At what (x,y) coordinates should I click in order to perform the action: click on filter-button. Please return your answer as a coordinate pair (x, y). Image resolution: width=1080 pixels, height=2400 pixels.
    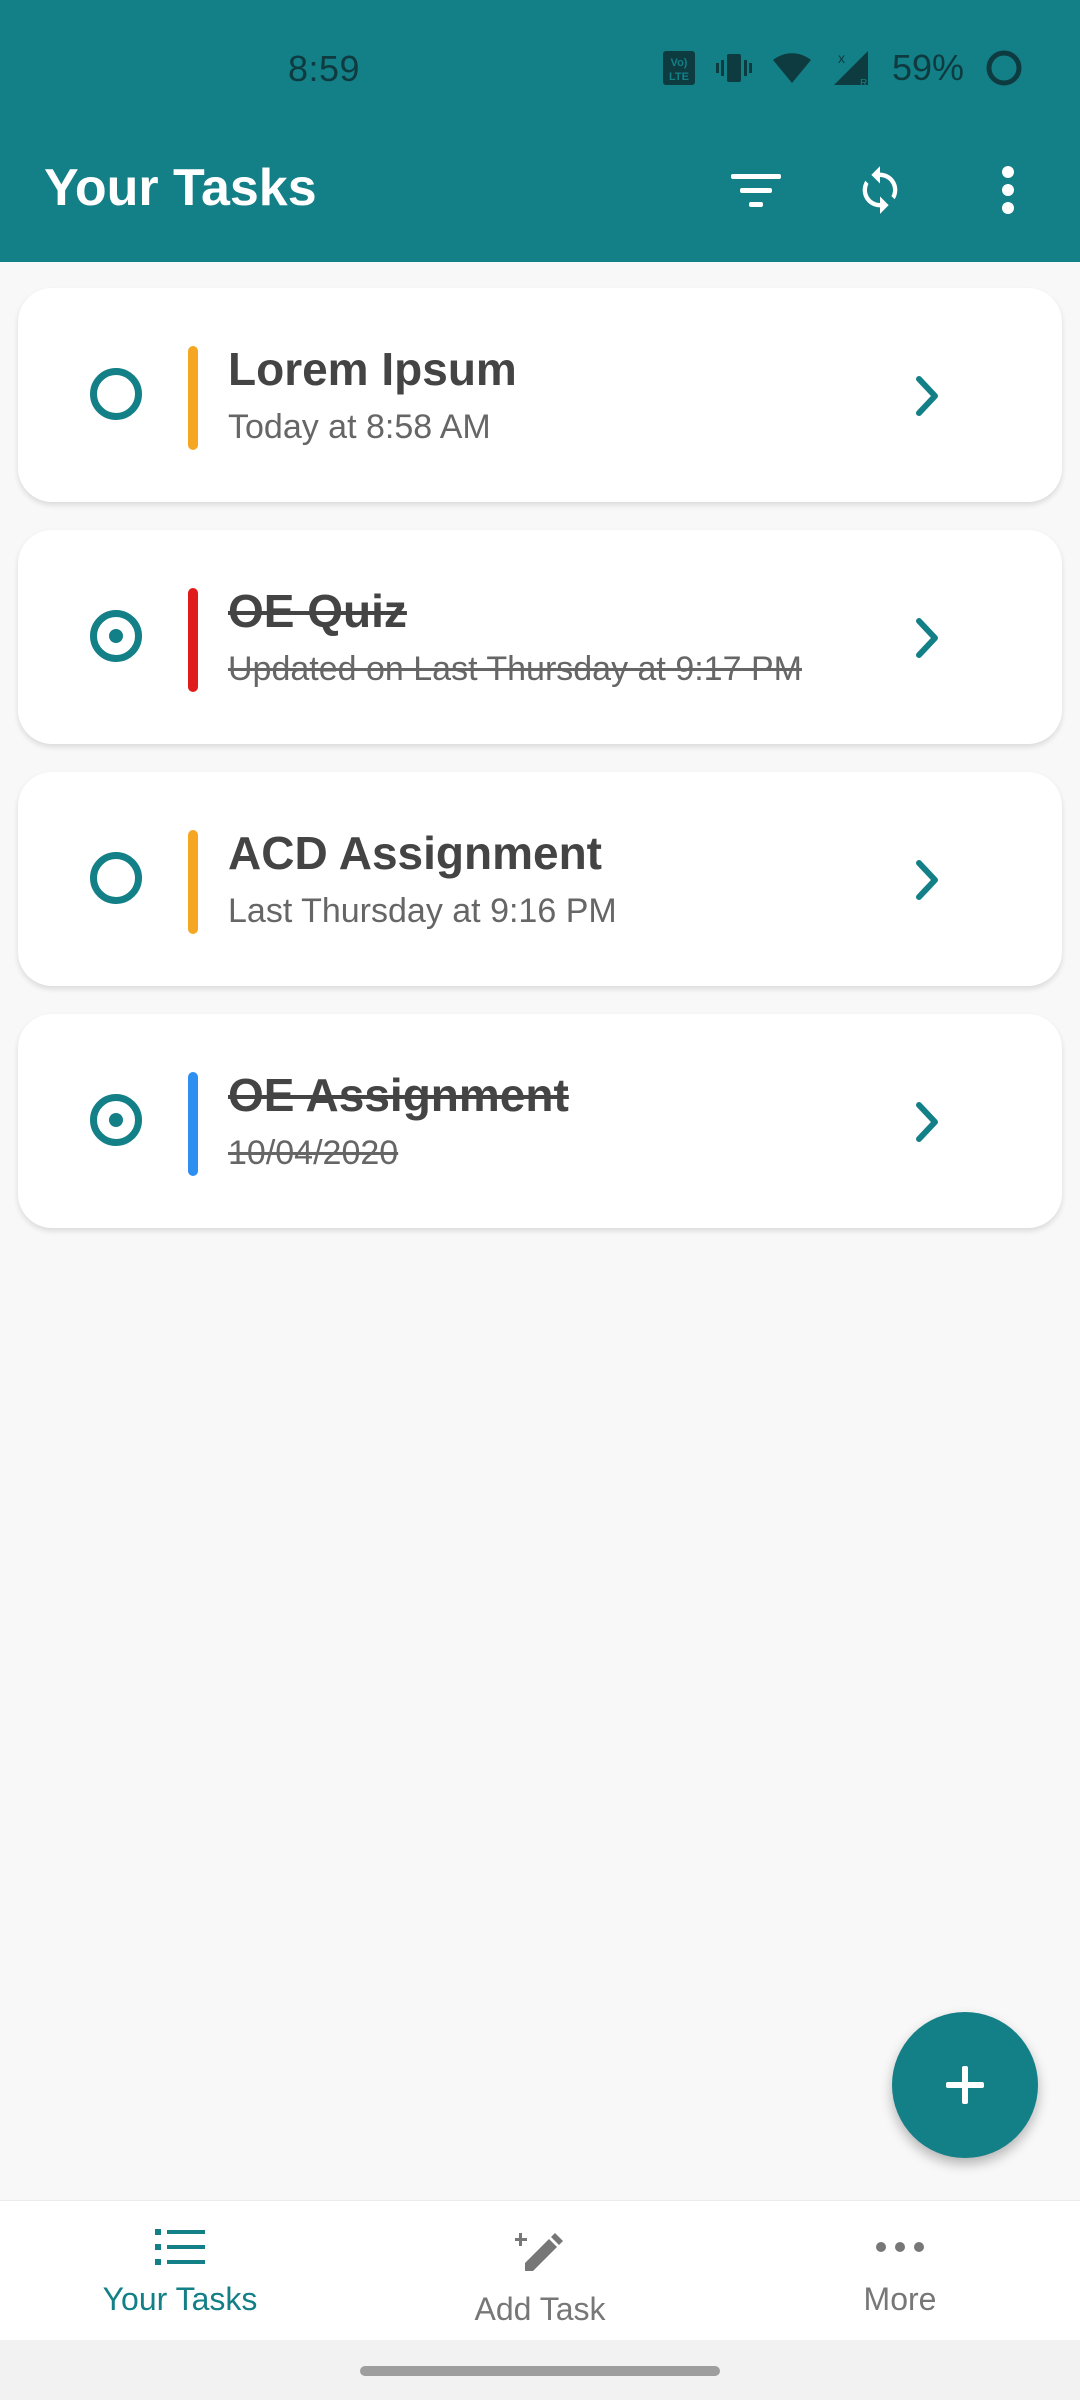
    Looking at the image, I should click on (756, 190).